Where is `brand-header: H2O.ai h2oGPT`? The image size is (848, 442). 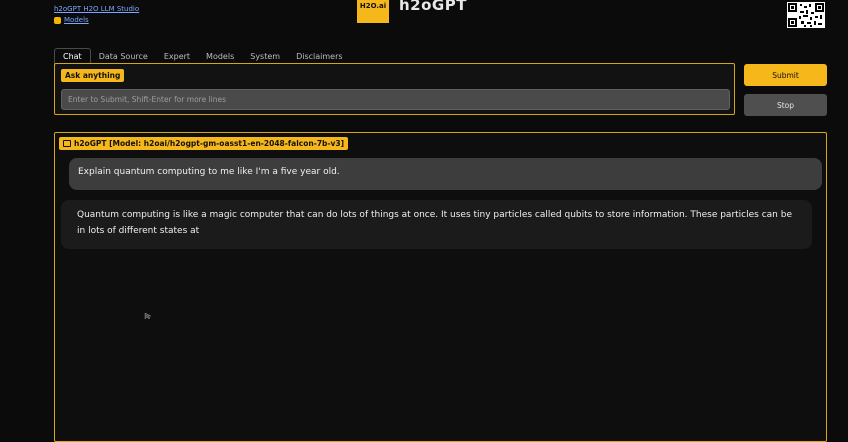
brand-header: H2O.ai h2oGPT is located at coordinates (412, 11).